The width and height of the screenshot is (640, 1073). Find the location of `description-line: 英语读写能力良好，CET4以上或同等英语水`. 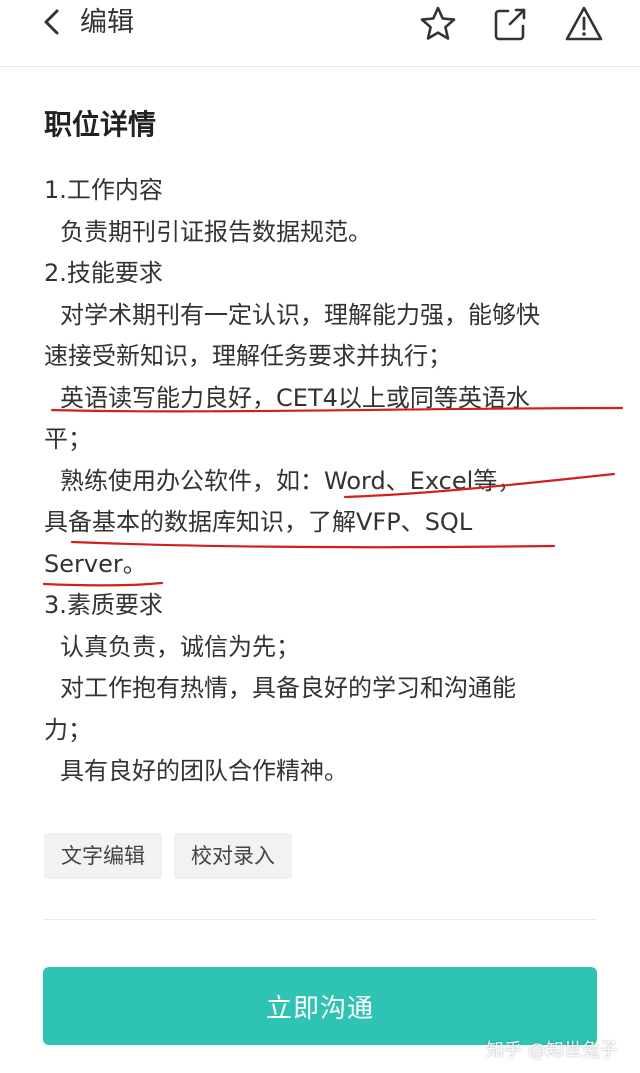

description-line: 英语读写能力良好，CET4以上或同等英语水 is located at coordinates (295, 397).